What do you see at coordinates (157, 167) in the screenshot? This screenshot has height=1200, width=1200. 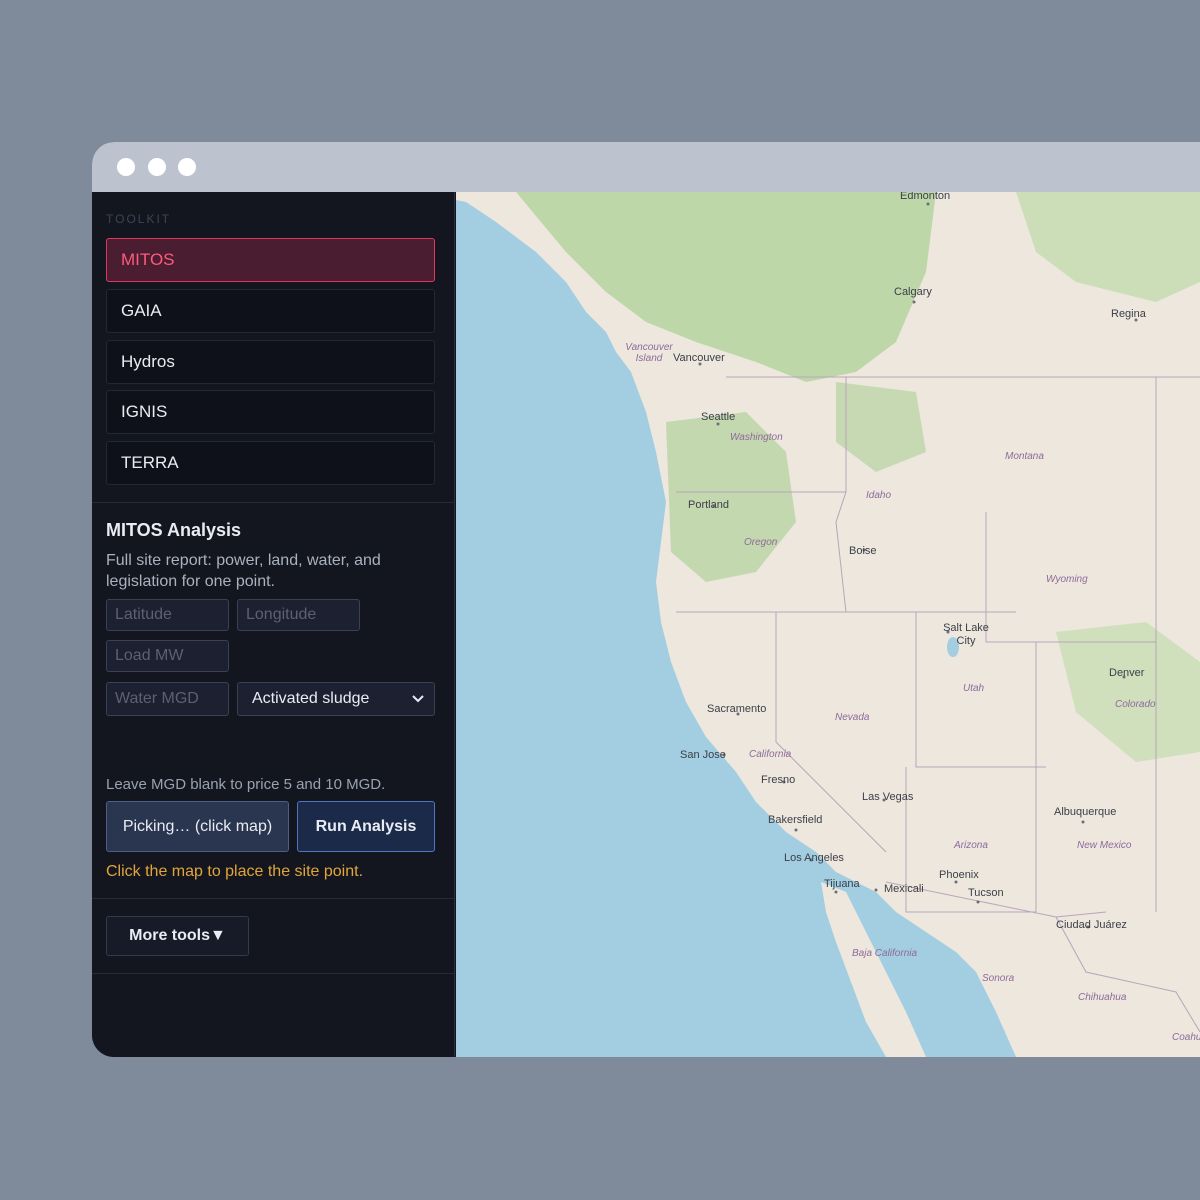 I see `window-dot-minimize` at bounding box center [157, 167].